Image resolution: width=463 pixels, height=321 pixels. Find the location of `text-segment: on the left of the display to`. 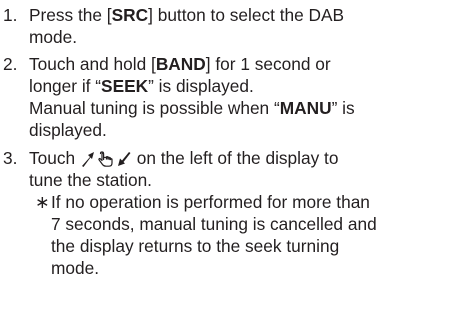

text-segment: on the left of the display to is located at coordinates (235, 158).